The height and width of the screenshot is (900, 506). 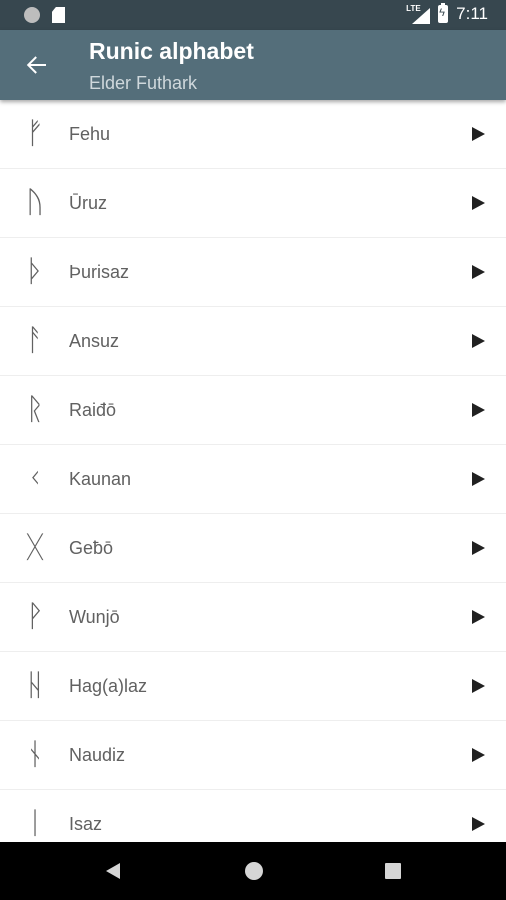 I want to click on list-item-thurisaz: ᚦ Þurisaz, so click(x=253, y=272).